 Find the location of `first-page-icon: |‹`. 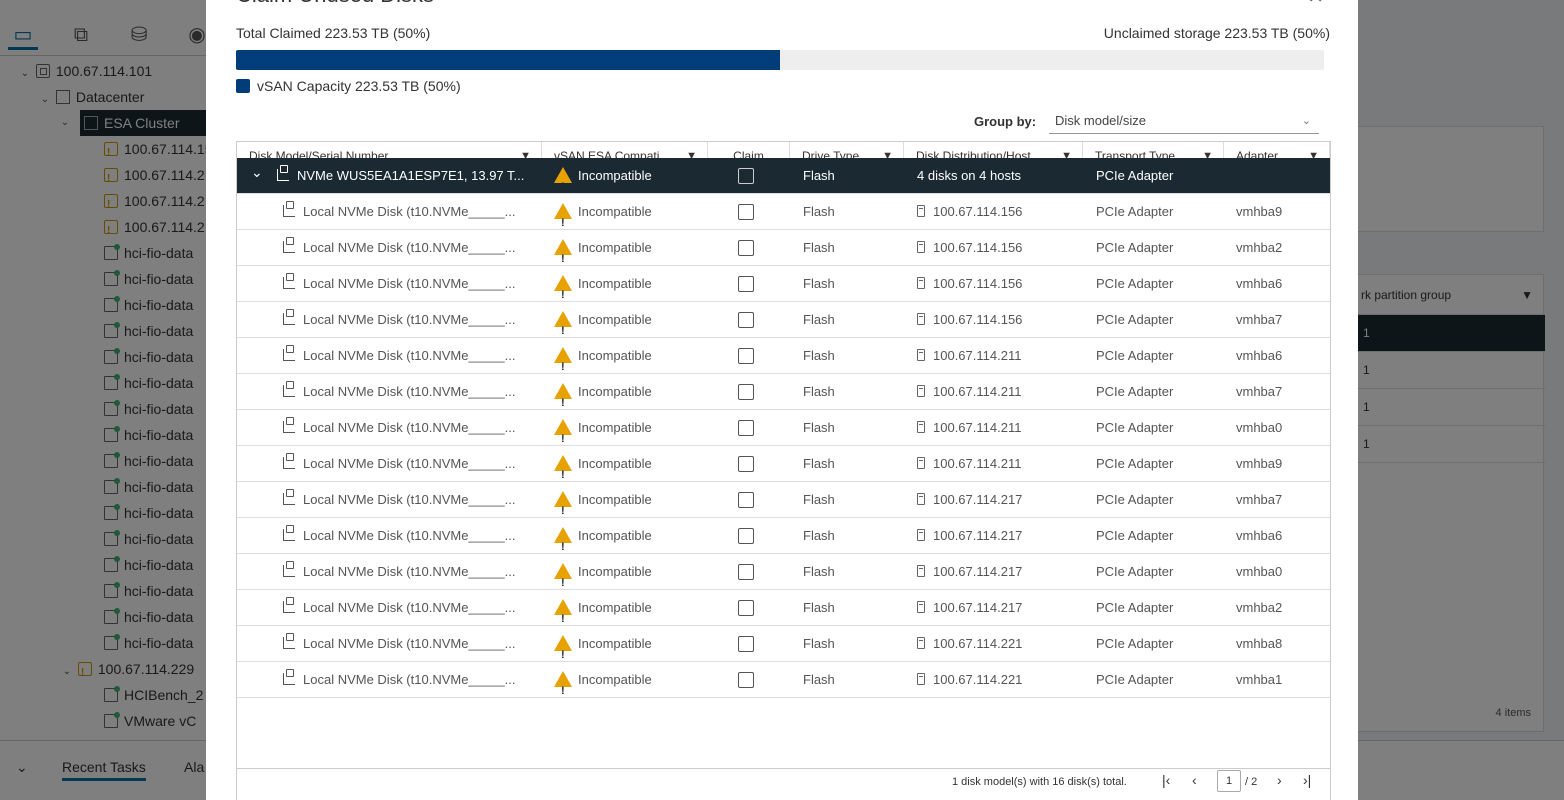

first-page-icon: |‹ is located at coordinates (1166, 780).